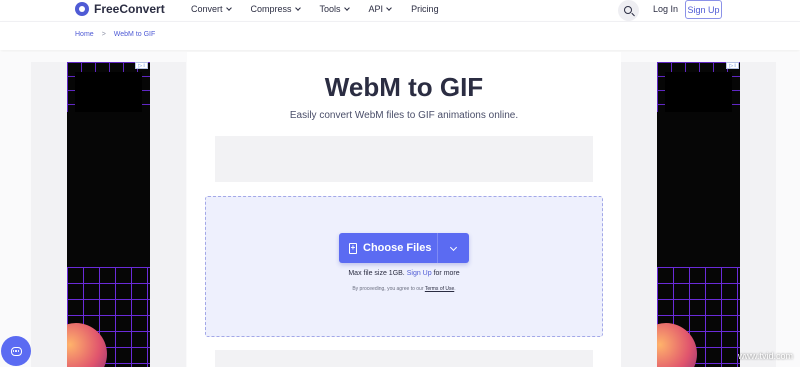 This screenshot has height=367, width=800. I want to click on chat-icon, so click(16, 351).